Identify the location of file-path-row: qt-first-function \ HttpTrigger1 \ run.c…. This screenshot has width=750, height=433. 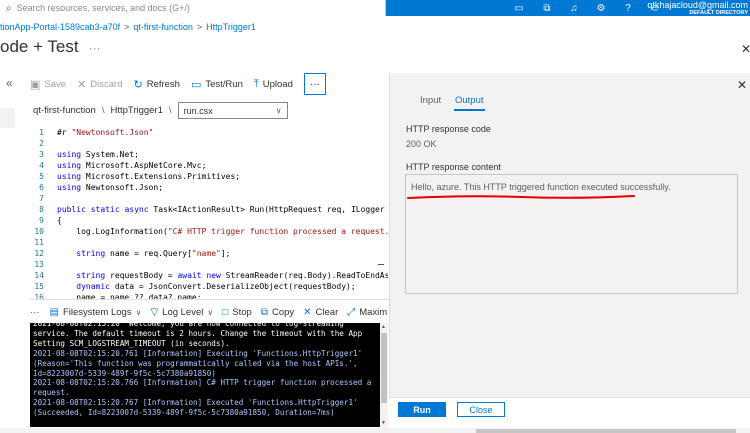
(160, 110).